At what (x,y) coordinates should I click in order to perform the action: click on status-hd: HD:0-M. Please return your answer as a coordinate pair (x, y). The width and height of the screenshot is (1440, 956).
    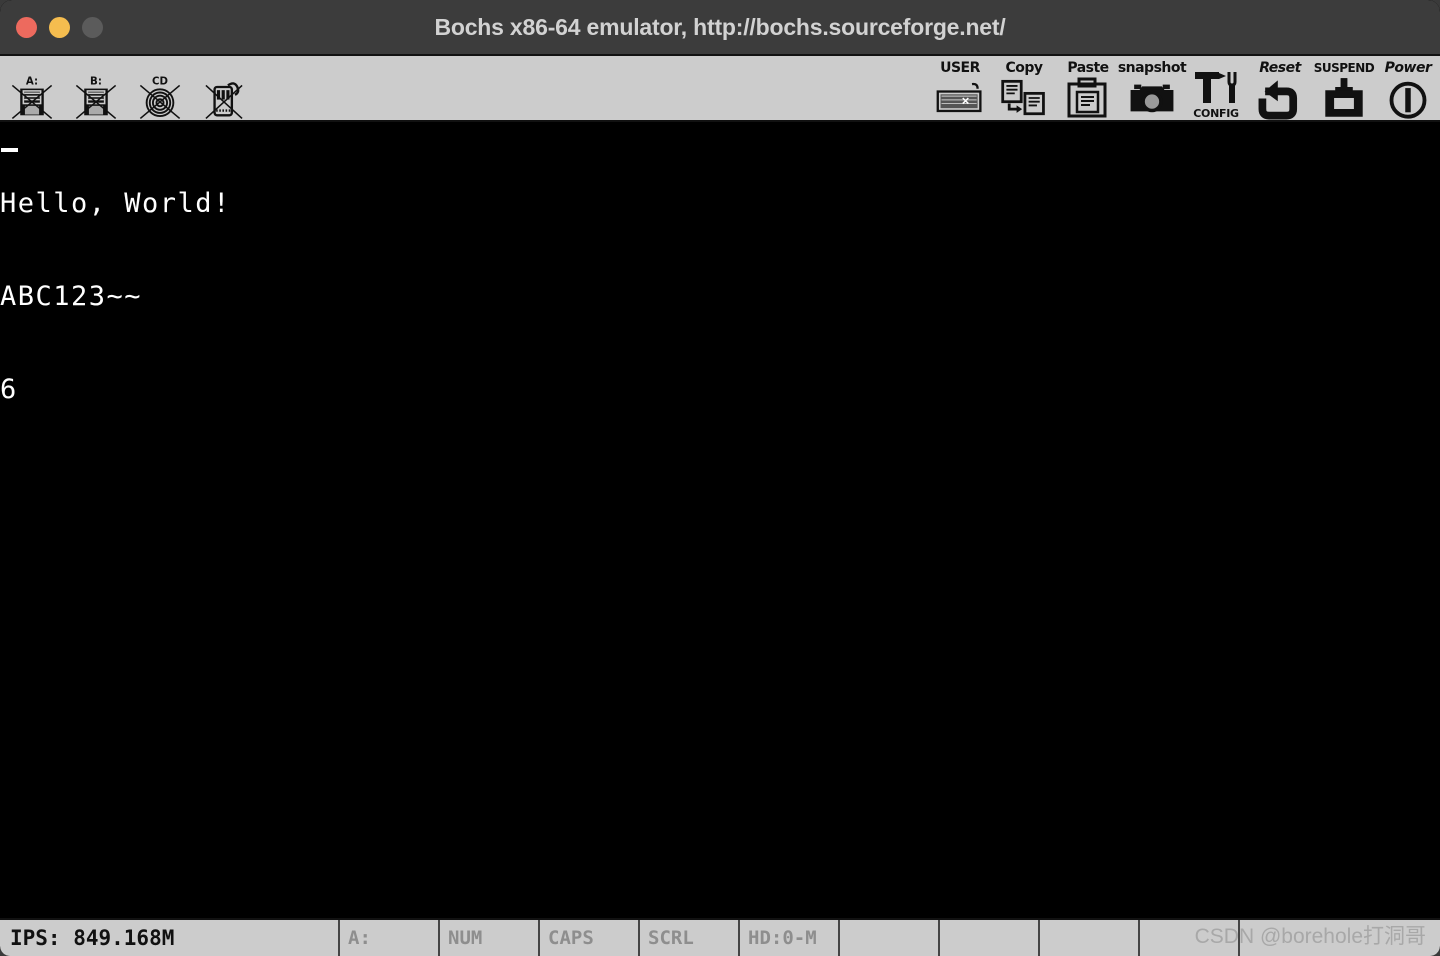
    Looking at the image, I should click on (790, 938).